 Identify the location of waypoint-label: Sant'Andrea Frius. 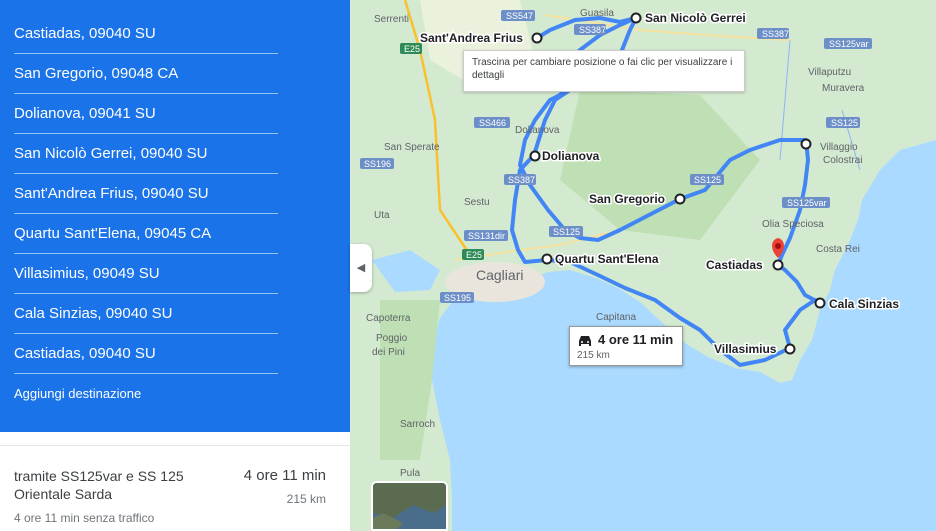
(471, 38).